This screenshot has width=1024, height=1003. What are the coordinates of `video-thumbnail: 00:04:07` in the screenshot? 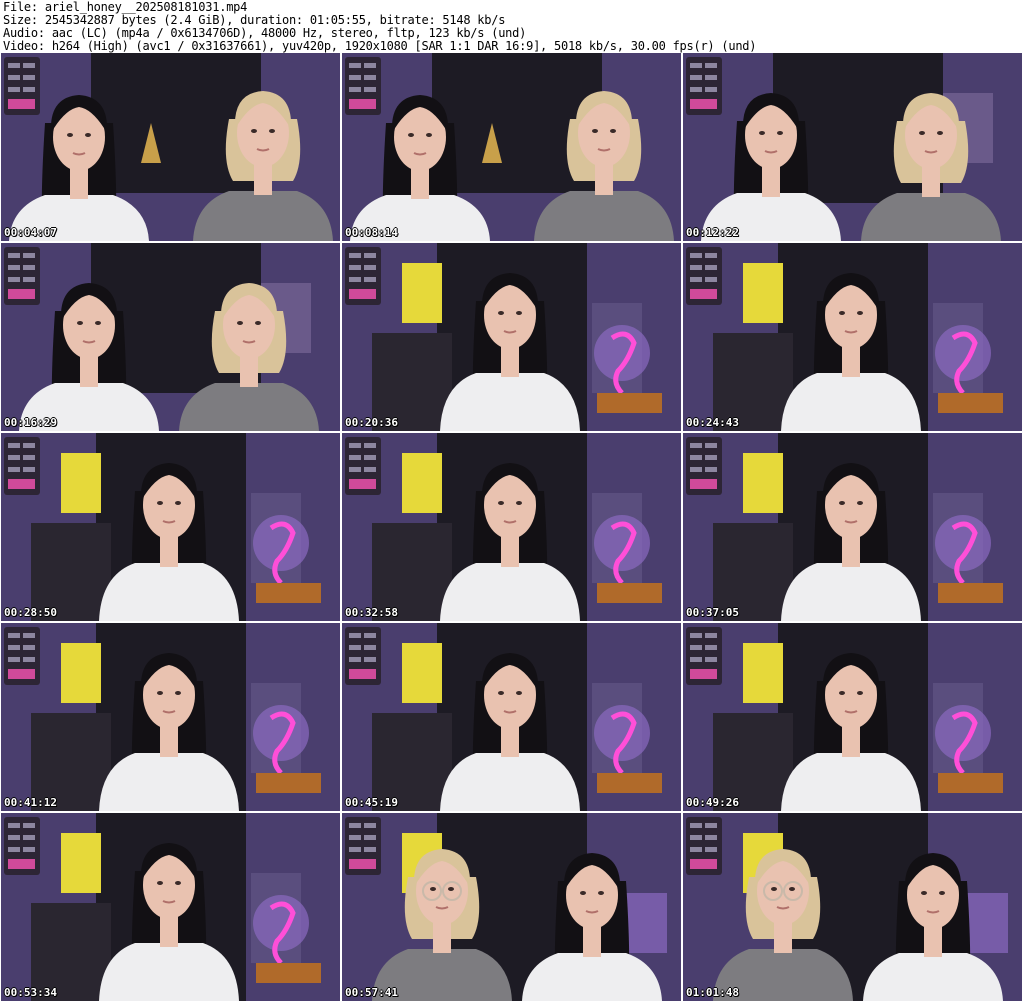 It's located at (170, 147).